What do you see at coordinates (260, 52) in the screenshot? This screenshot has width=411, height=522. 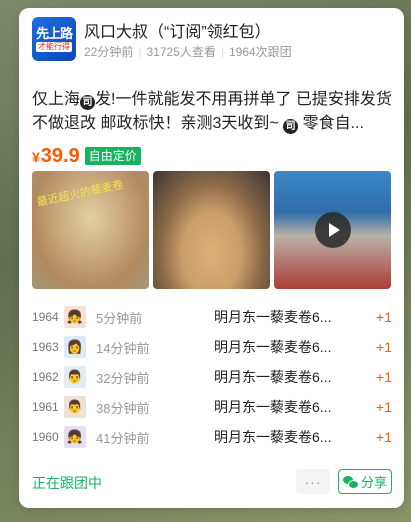 I see `follower-count: 1964次跟团` at bounding box center [260, 52].